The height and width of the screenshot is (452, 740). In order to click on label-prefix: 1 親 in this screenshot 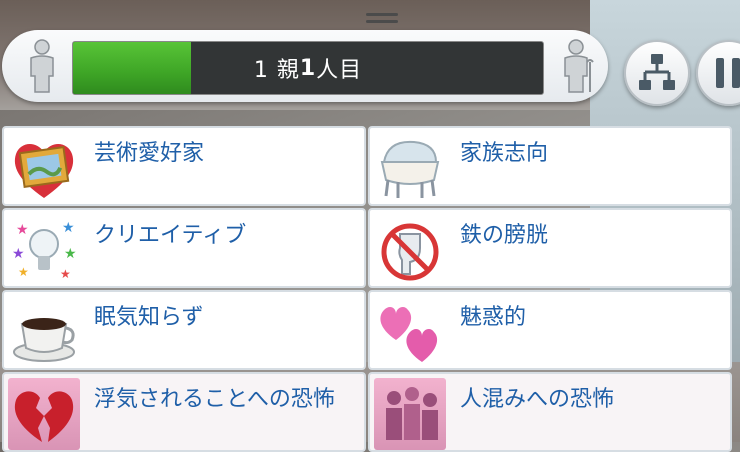, I will do `click(276, 70)`.